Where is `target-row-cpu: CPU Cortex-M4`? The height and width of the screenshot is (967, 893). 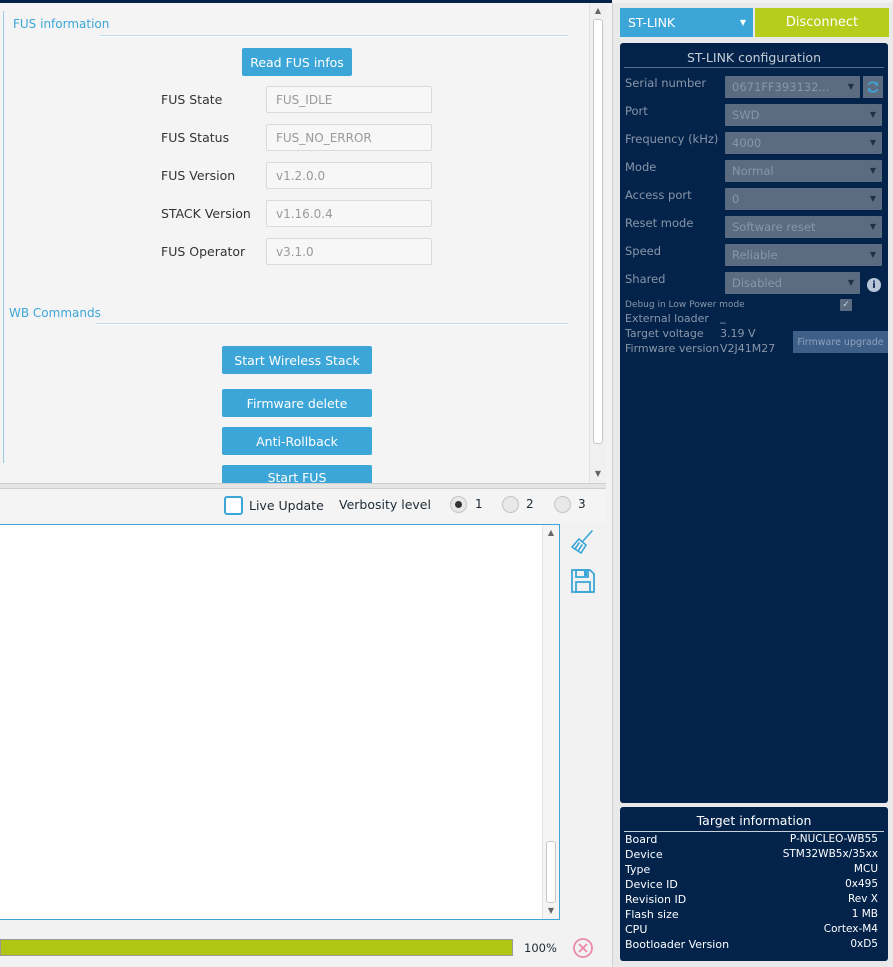
target-row-cpu: CPU Cortex-M4 is located at coordinates (751, 930).